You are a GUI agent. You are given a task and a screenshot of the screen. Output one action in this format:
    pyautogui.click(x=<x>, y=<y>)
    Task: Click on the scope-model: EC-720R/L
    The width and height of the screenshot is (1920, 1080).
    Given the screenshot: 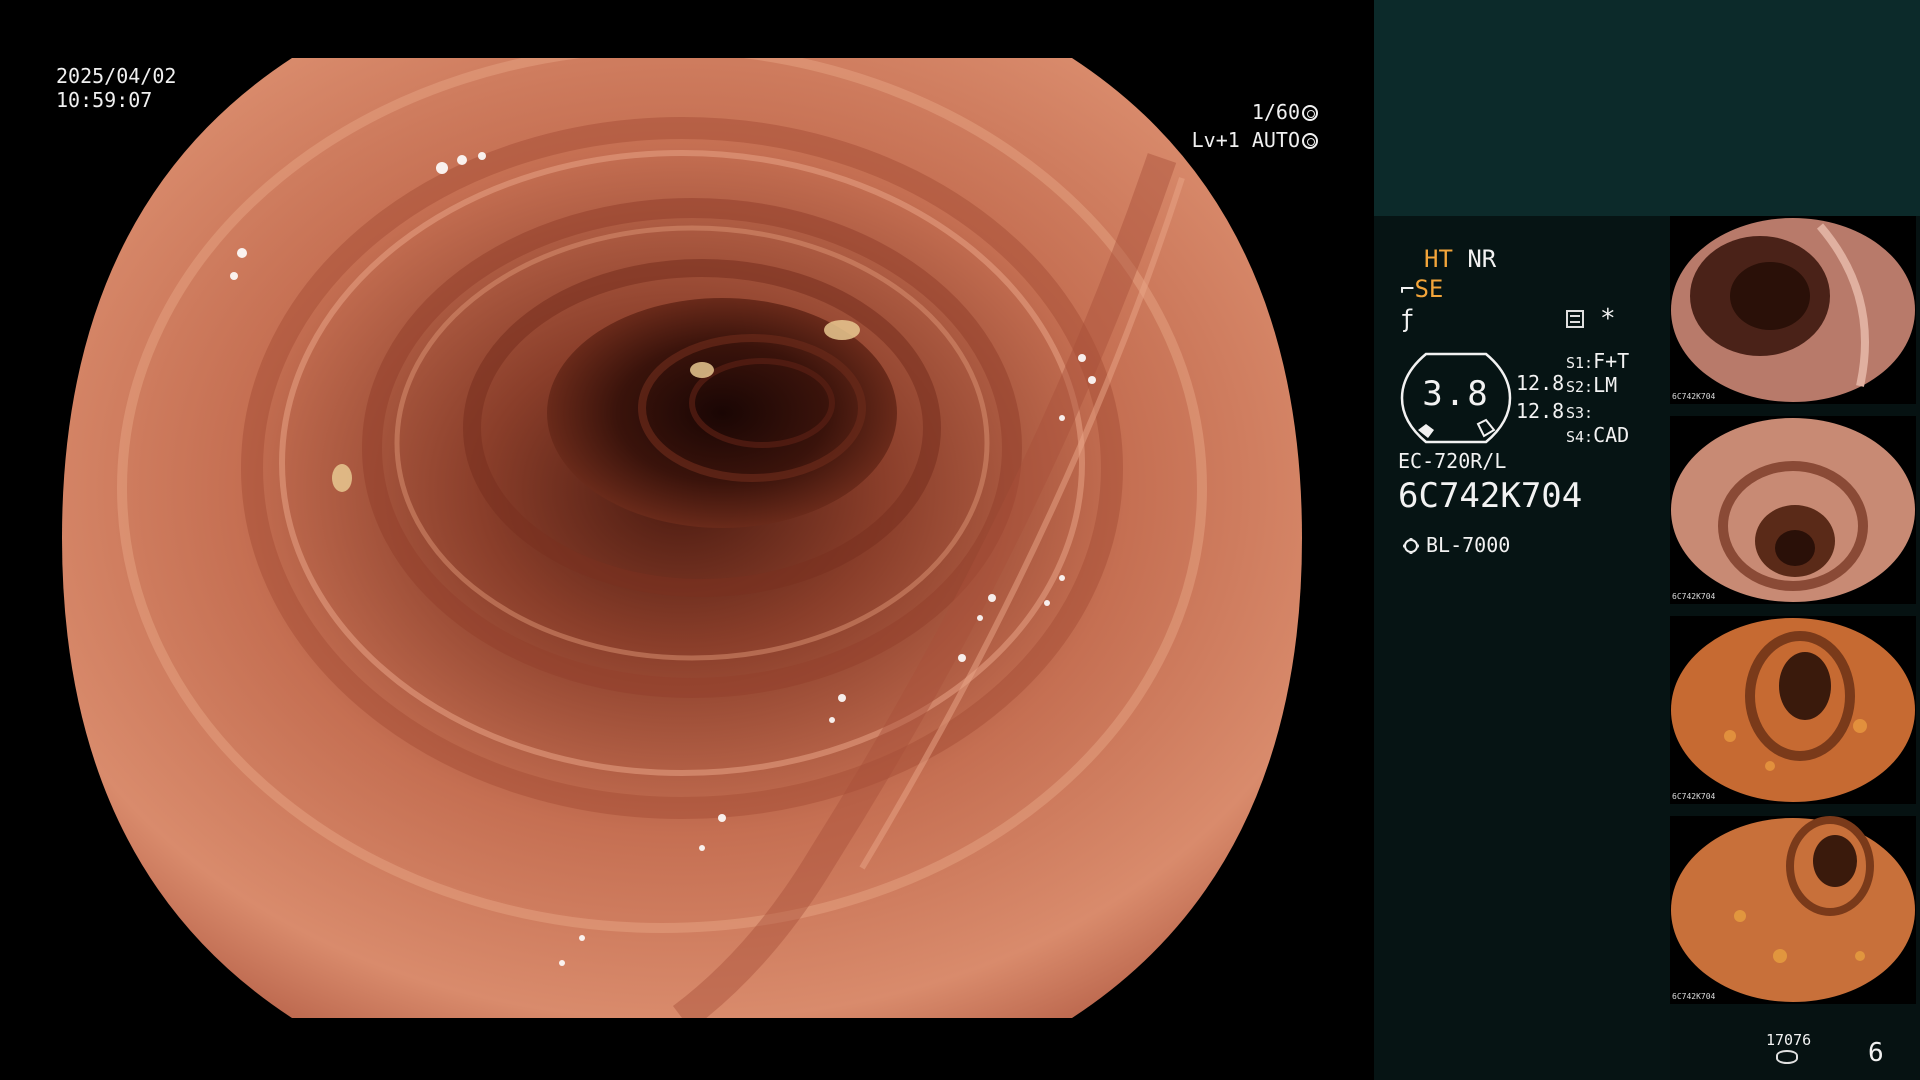 What is the action you would take?
    pyautogui.click(x=1452, y=461)
    